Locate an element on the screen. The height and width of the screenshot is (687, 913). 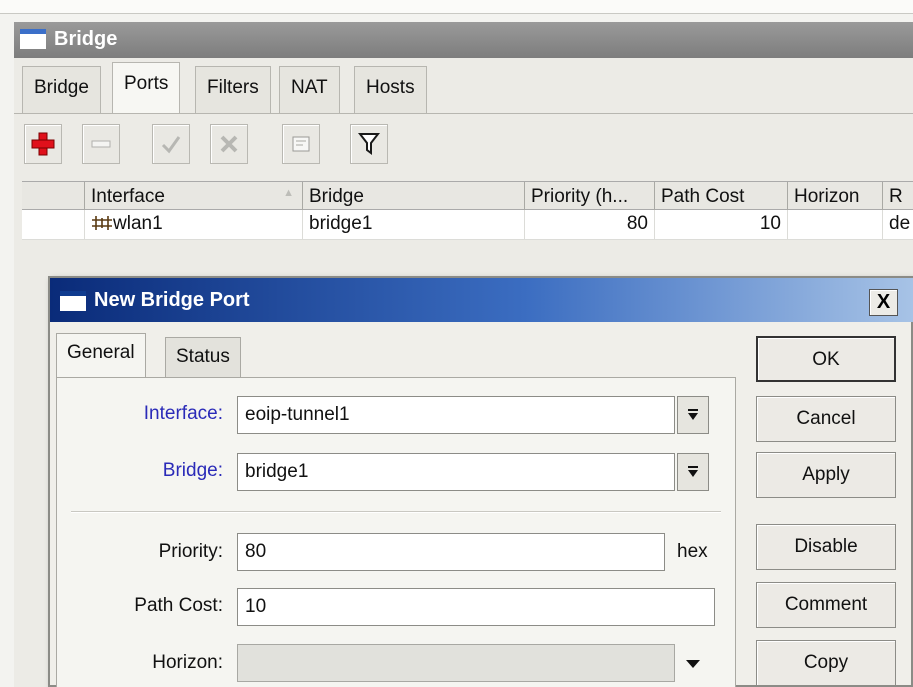
interface-select: eoip-tunnel1 is located at coordinates (456, 415).